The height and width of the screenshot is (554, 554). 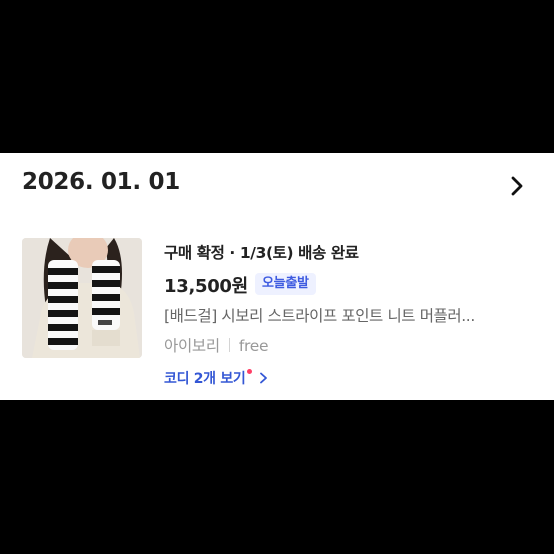 I want to click on product-thumbnail, so click(x=82, y=298).